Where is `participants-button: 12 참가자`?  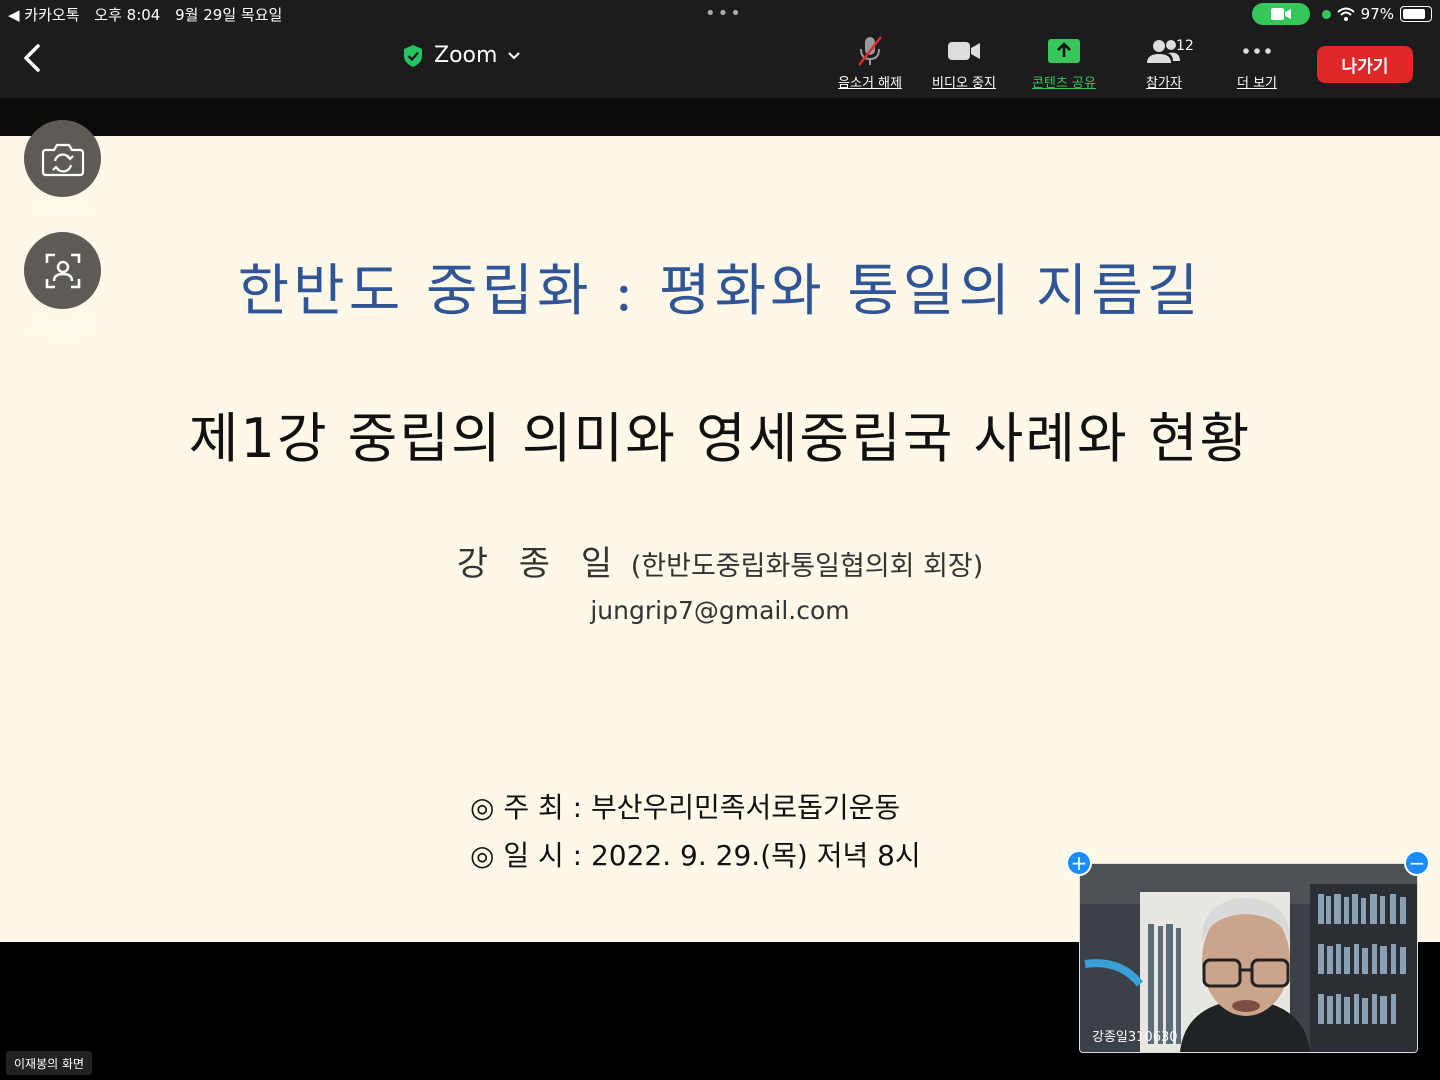
participants-button: 12 참가자 is located at coordinates (1164, 62).